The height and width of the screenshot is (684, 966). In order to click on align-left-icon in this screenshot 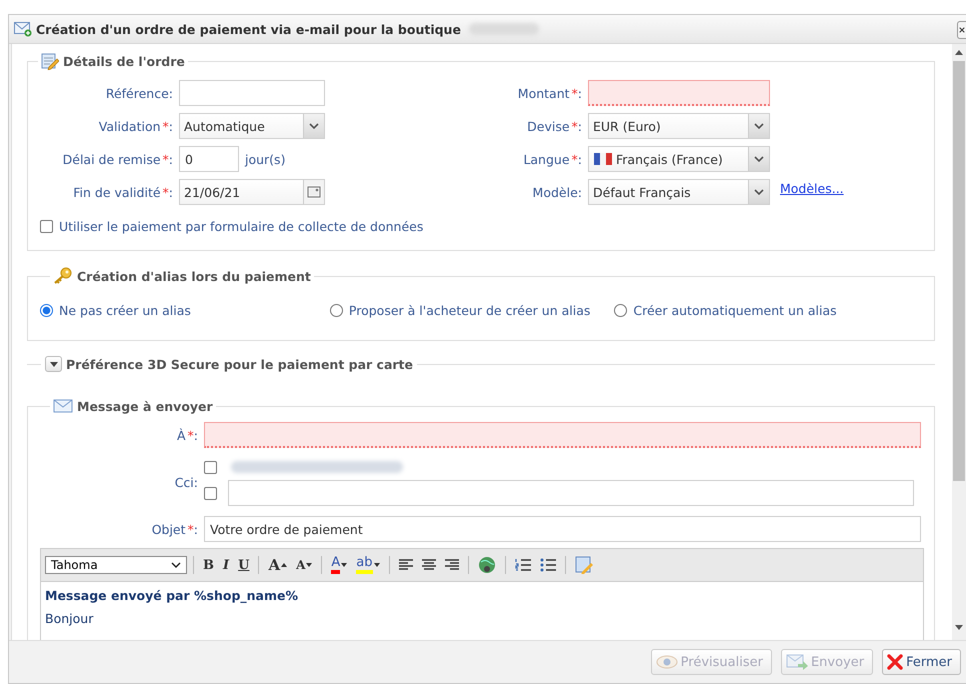, I will do `click(405, 565)`.